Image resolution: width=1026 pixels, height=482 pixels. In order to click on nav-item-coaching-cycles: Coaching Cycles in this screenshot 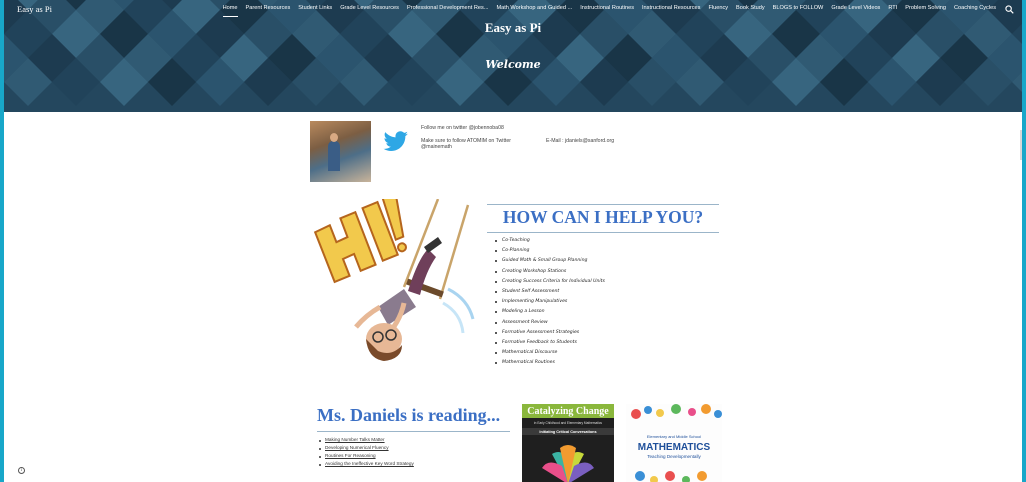, I will do `click(975, 9)`.